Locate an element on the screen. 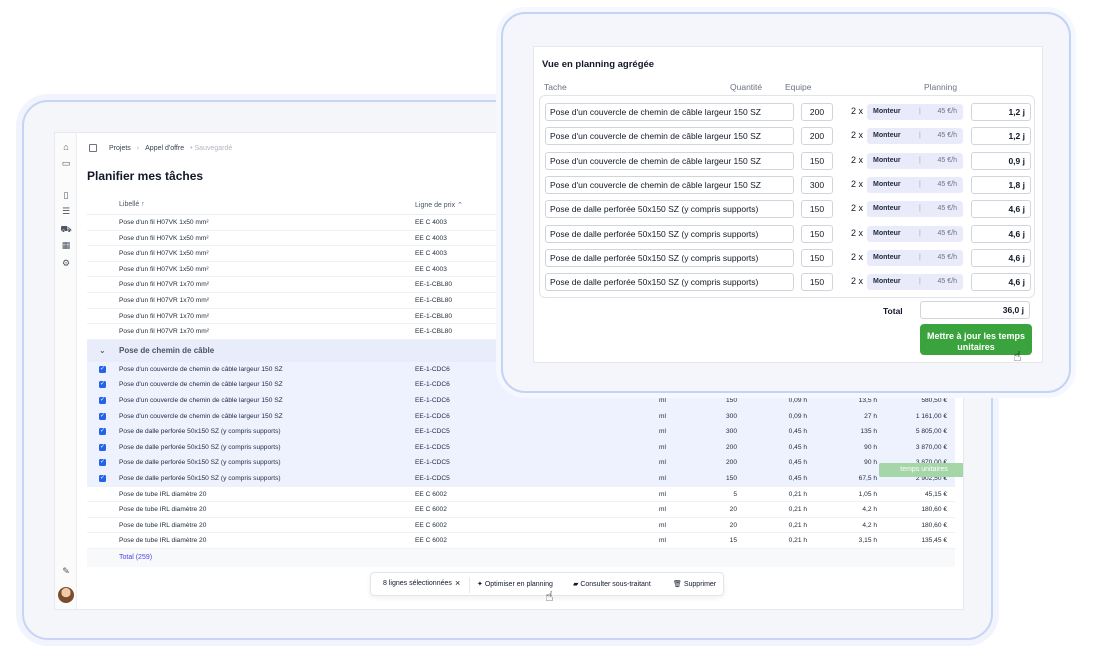 The width and height of the screenshot is (1093, 671). home-icon: ⌂ is located at coordinates (66, 147).